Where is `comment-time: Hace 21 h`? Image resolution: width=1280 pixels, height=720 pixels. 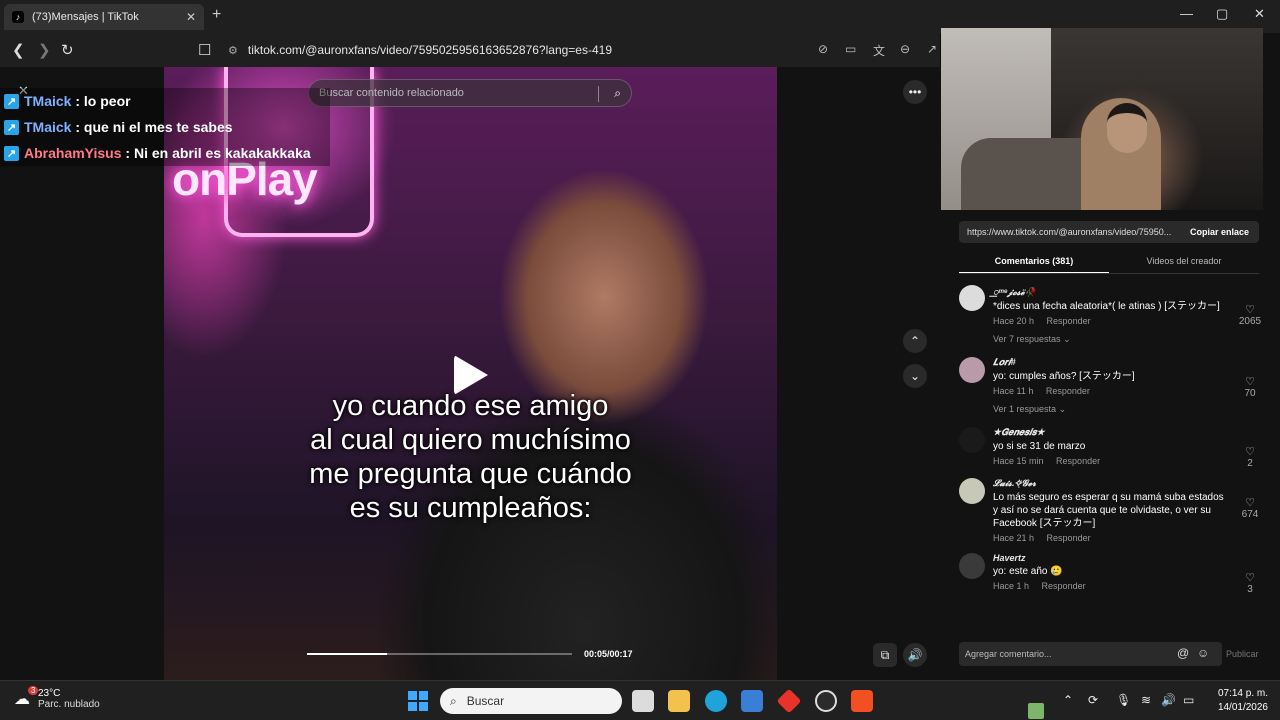 comment-time: Hace 21 h is located at coordinates (1014, 538).